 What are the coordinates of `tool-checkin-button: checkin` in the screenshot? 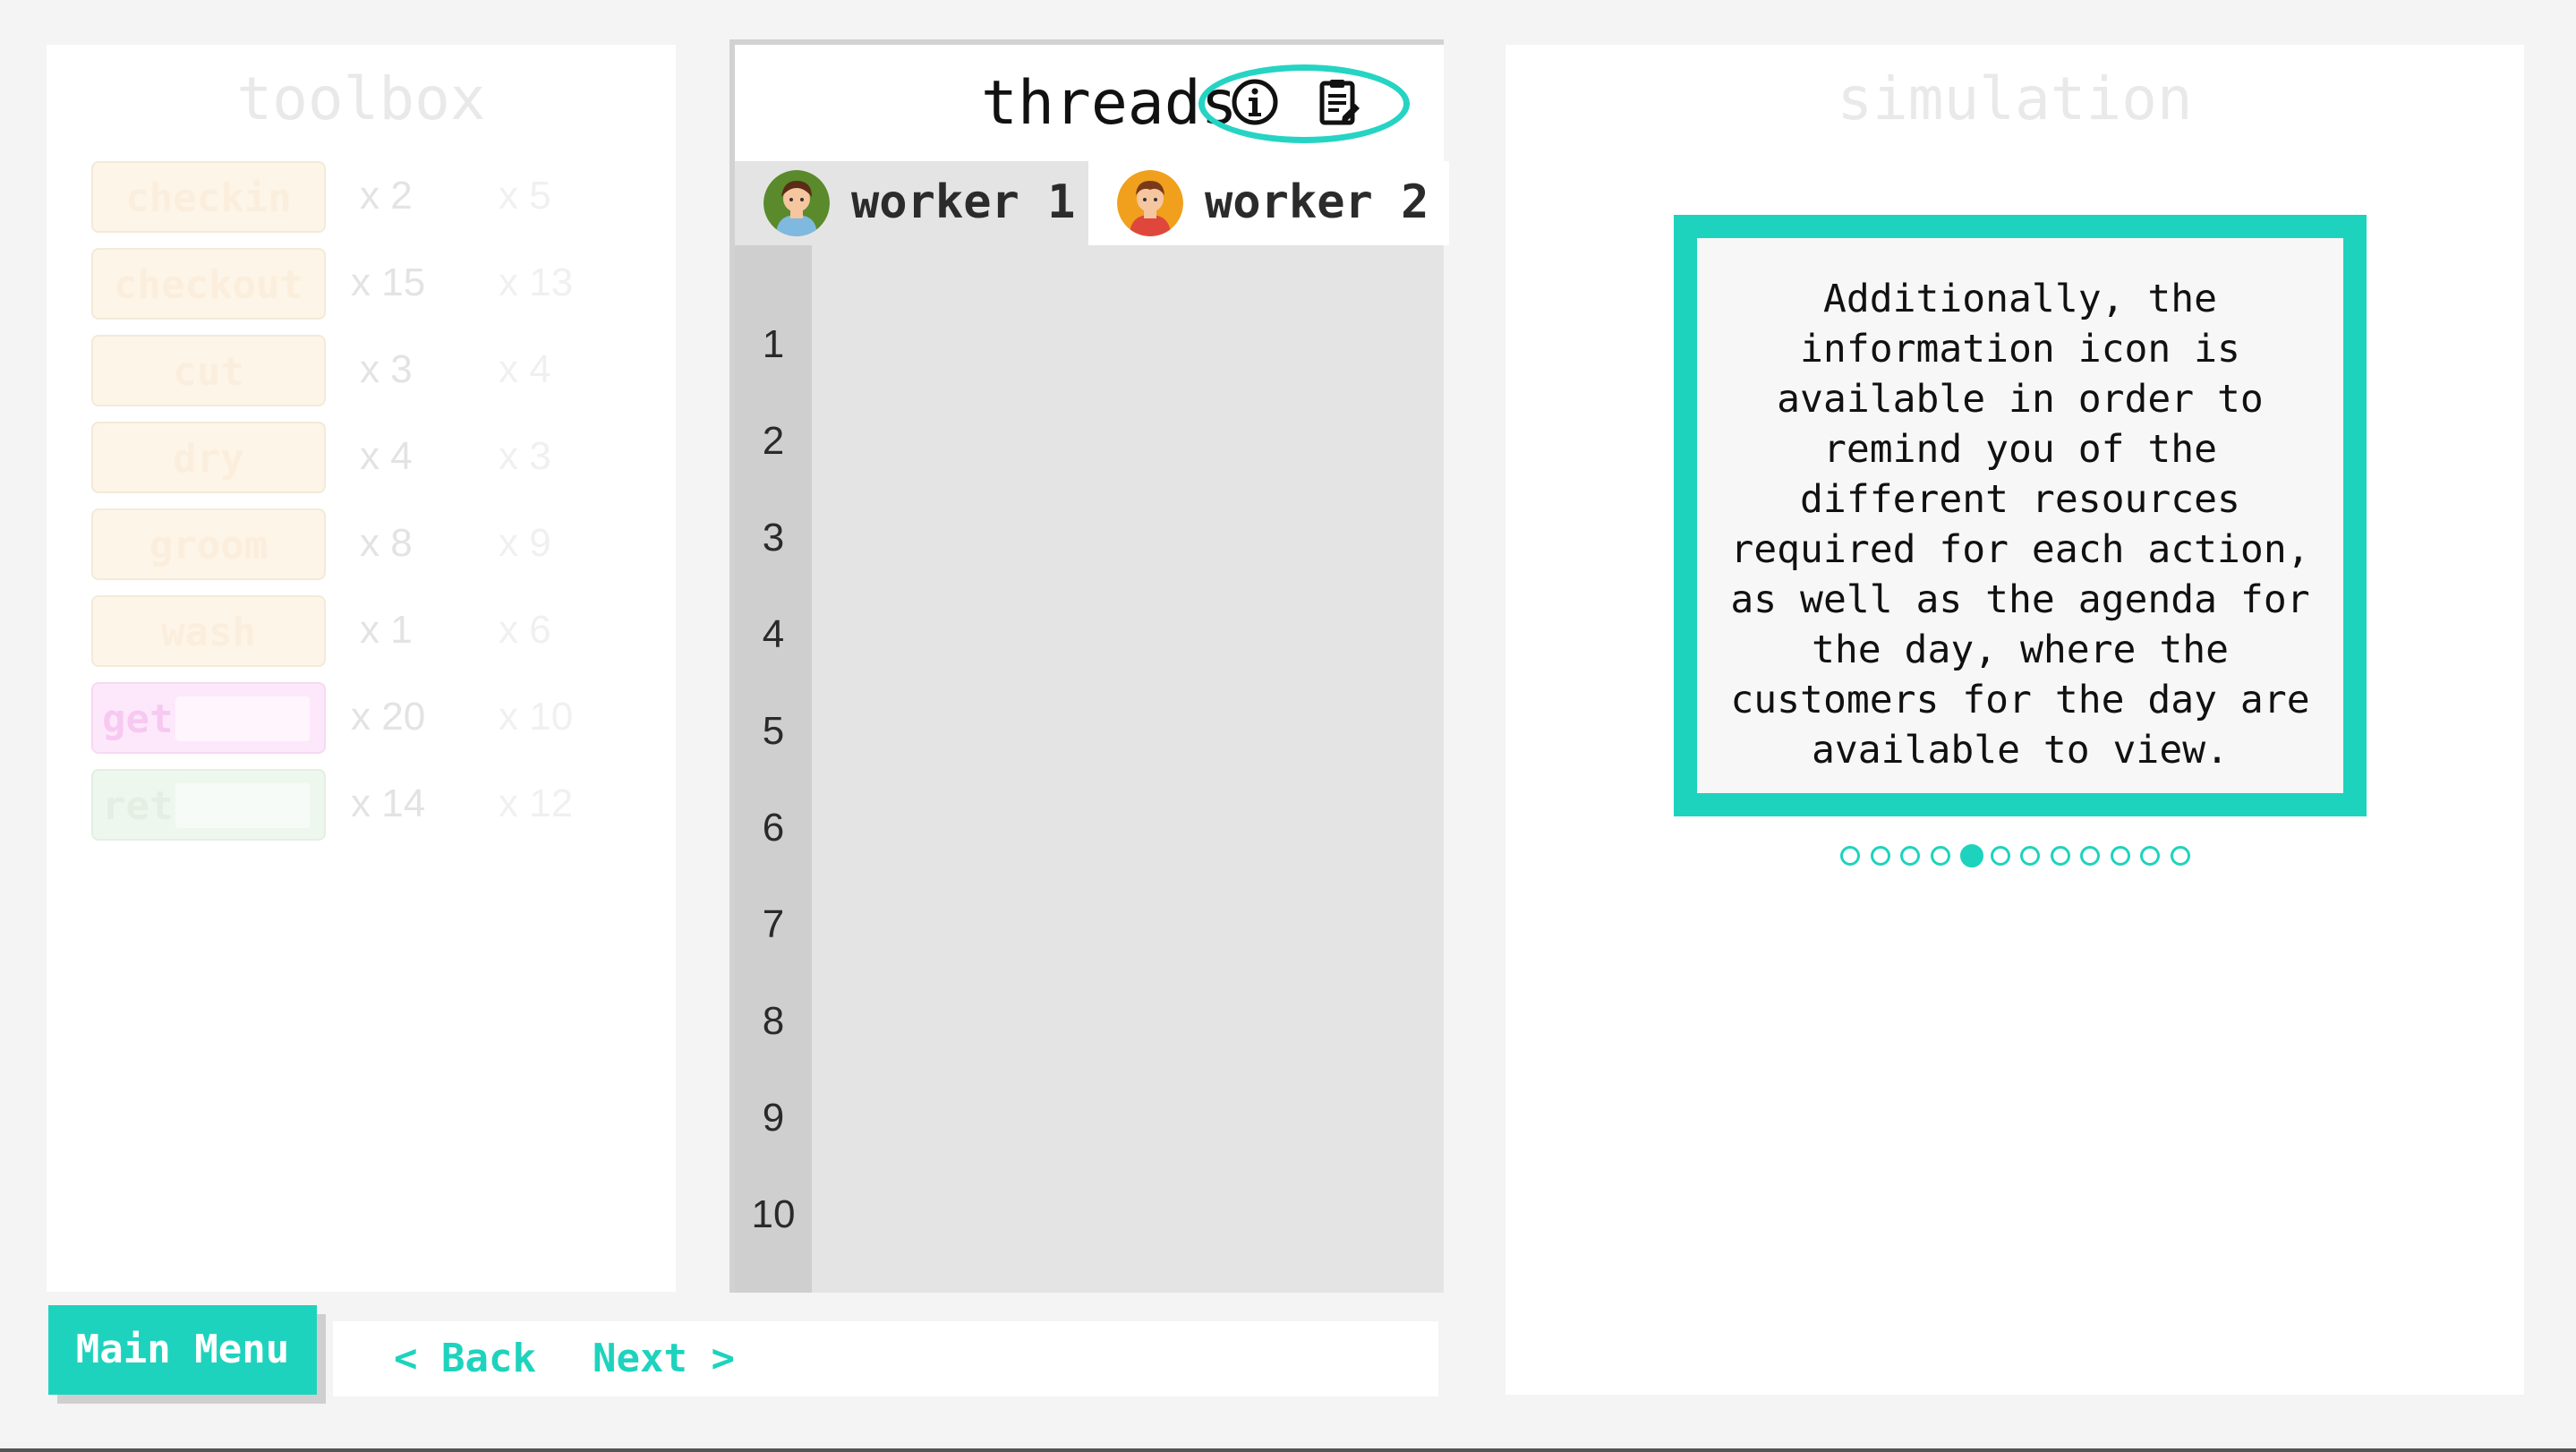 It's located at (208, 197).